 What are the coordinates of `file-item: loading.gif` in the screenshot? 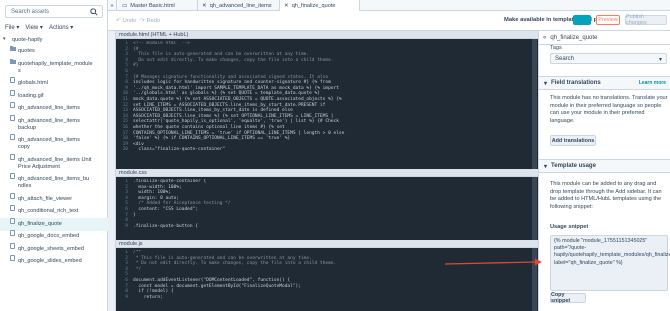 It's located at (54, 96).